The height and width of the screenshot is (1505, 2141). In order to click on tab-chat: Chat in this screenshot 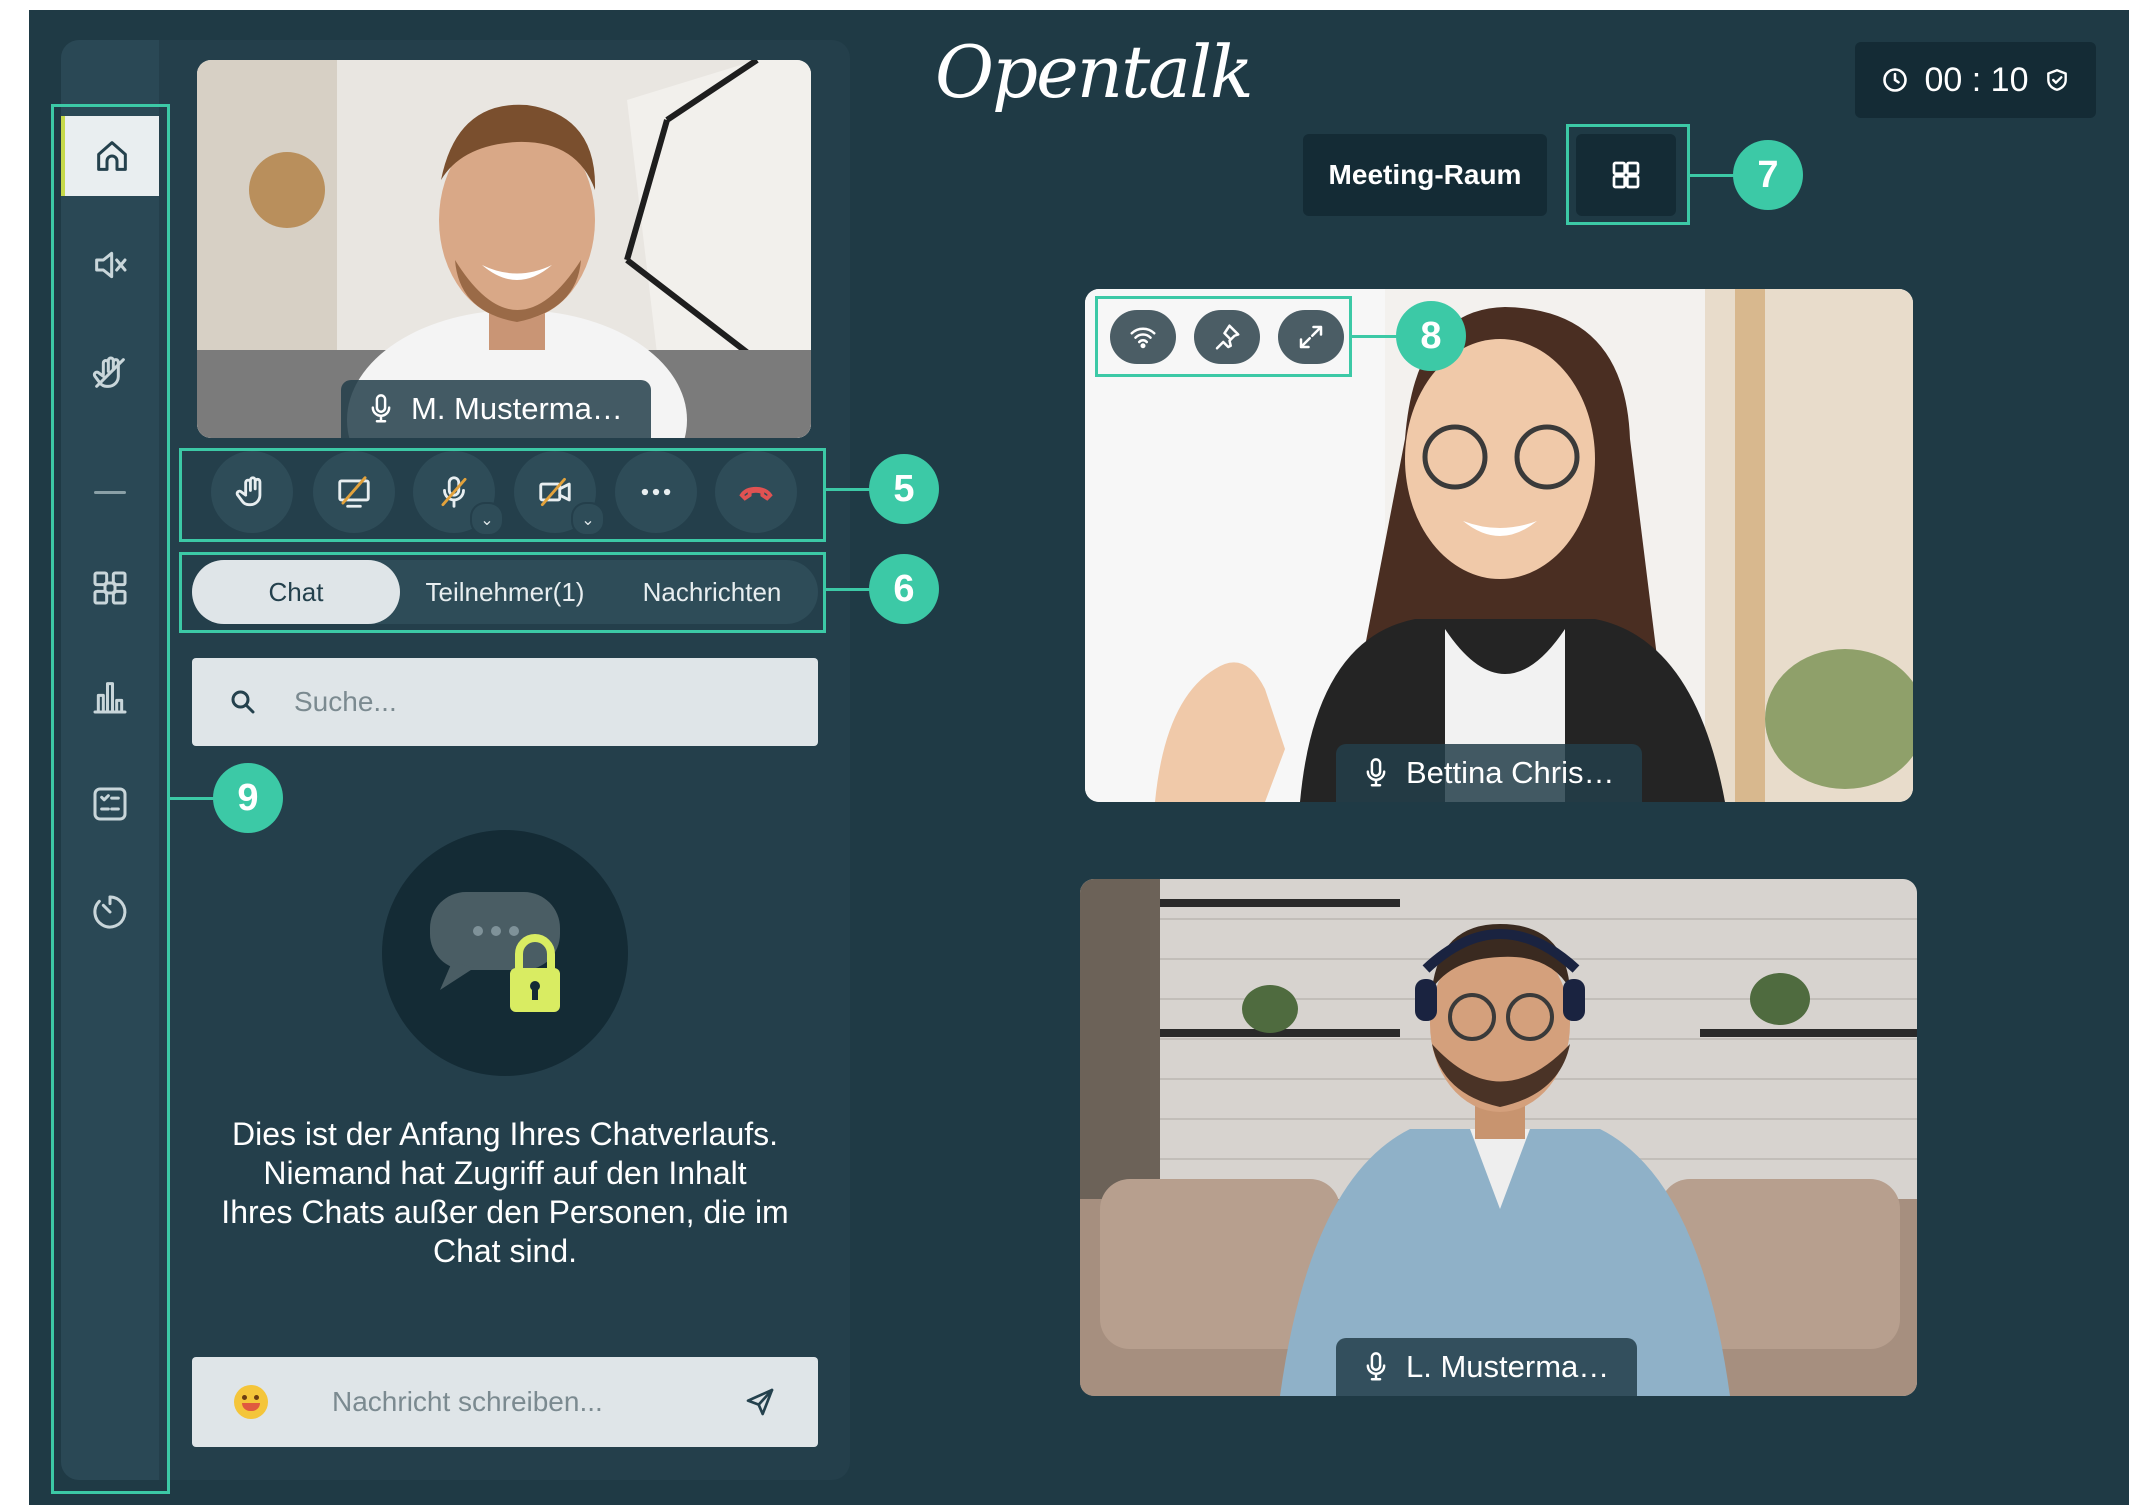, I will do `click(296, 592)`.